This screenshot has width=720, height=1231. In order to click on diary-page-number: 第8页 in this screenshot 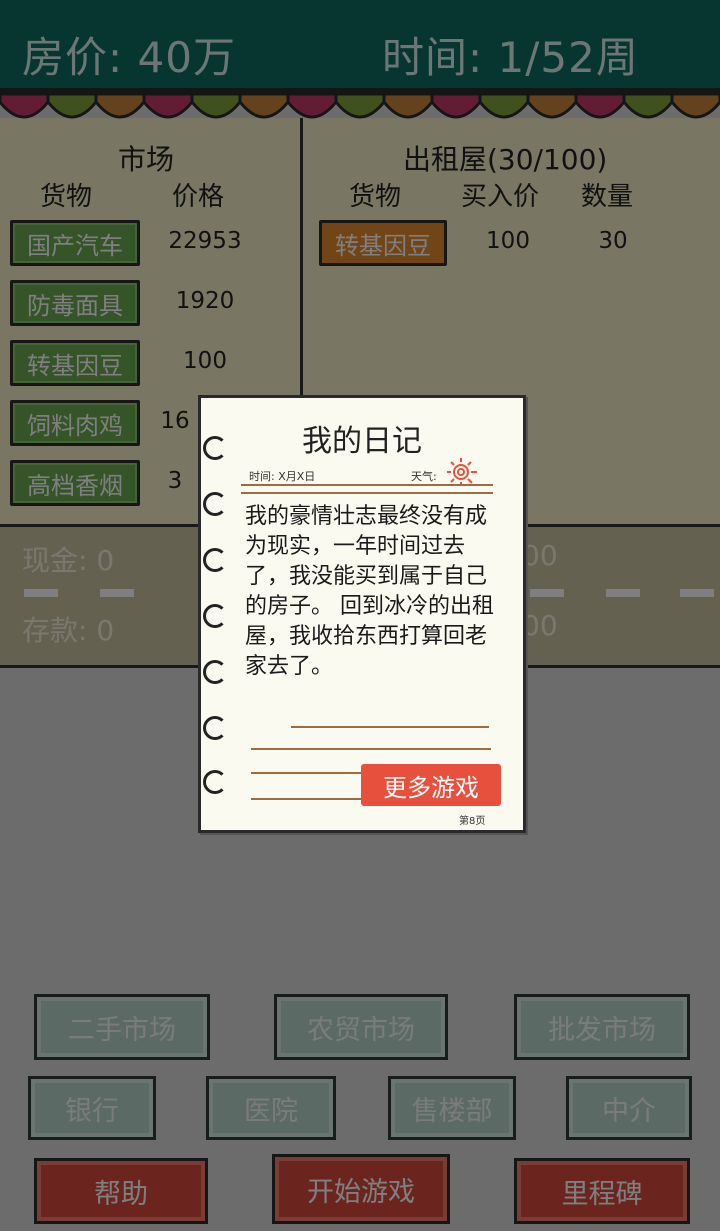, I will do `click(472, 821)`.